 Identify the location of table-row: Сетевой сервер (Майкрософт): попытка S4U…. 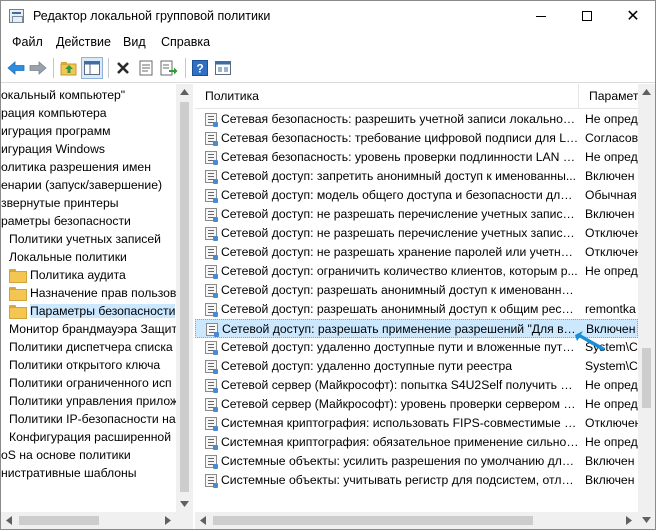
(416, 385).